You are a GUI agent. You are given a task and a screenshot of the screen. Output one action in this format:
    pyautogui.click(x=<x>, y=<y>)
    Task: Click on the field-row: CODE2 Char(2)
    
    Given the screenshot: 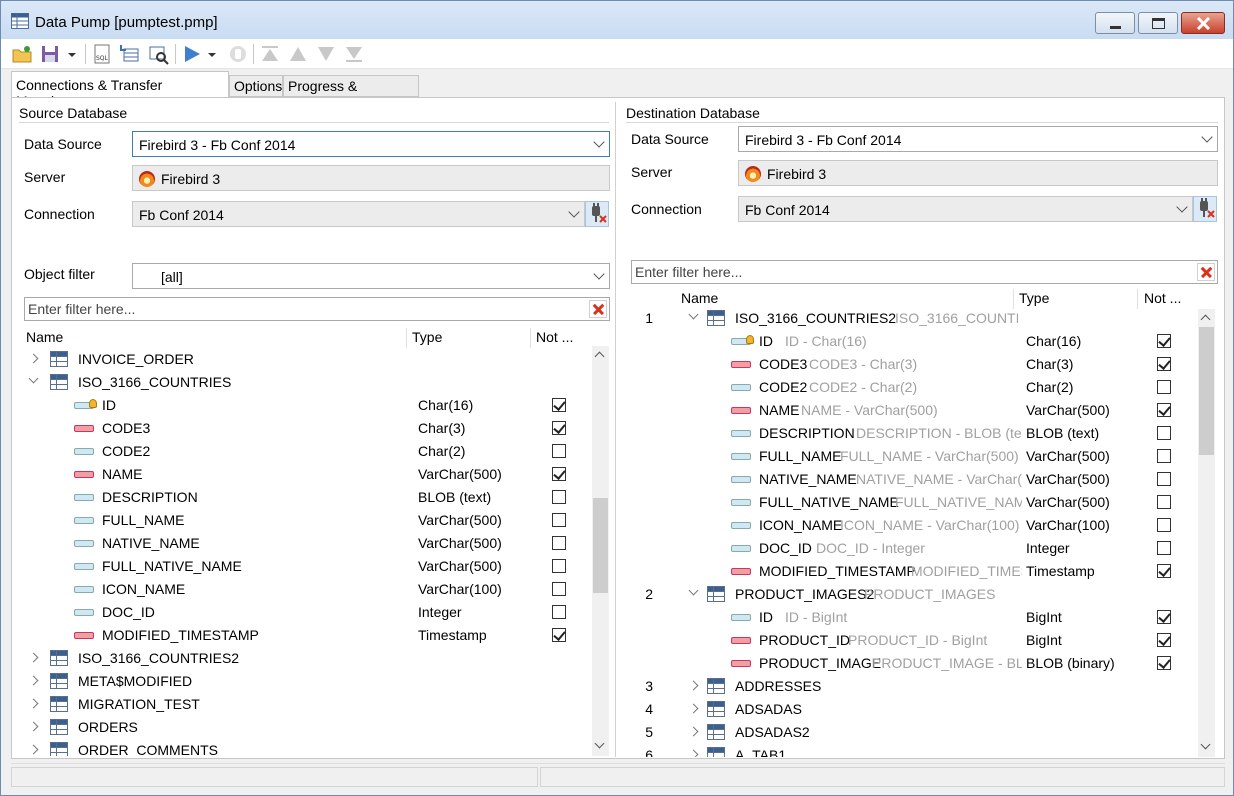 What is the action you would take?
    pyautogui.click(x=307, y=451)
    